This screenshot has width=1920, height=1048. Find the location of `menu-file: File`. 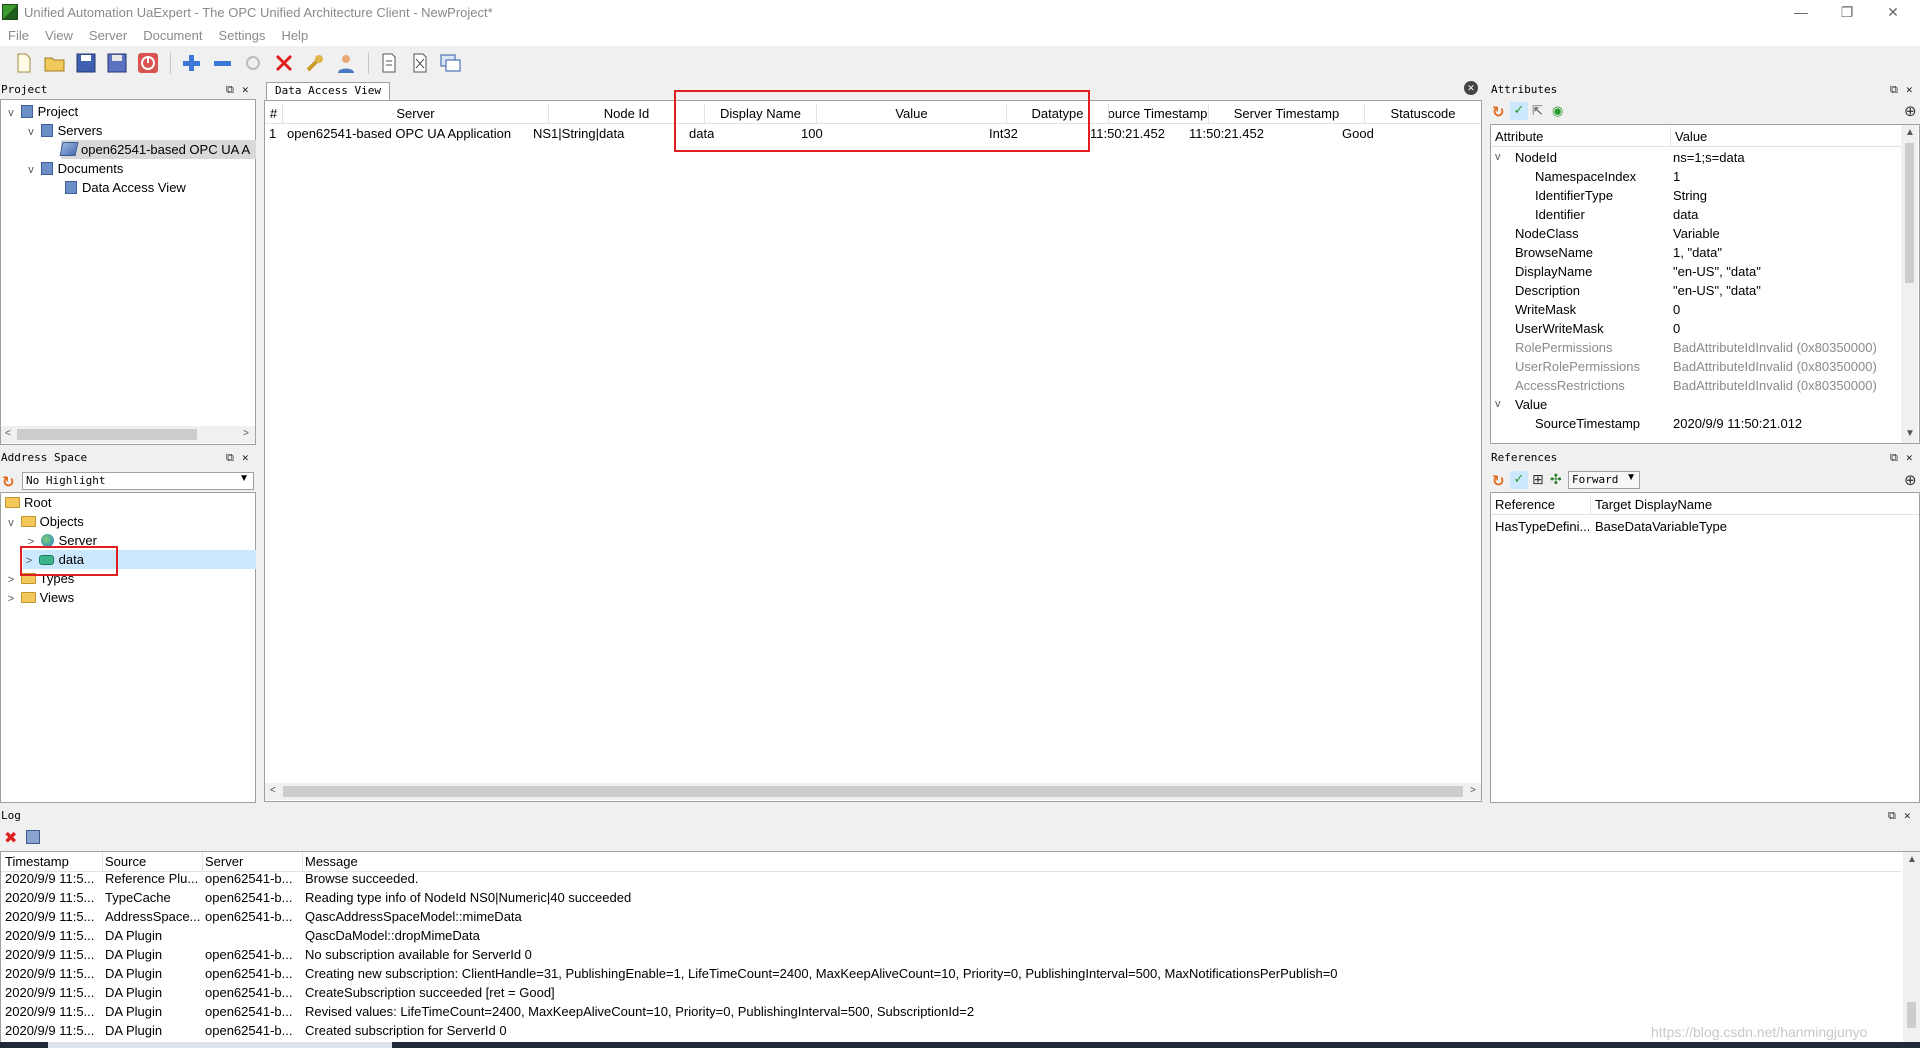

menu-file: File is located at coordinates (18, 35).